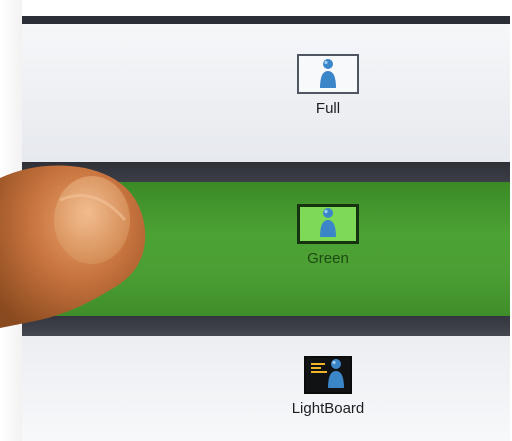  I want to click on mode-label-lightboard: LightBoard, so click(328, 408).